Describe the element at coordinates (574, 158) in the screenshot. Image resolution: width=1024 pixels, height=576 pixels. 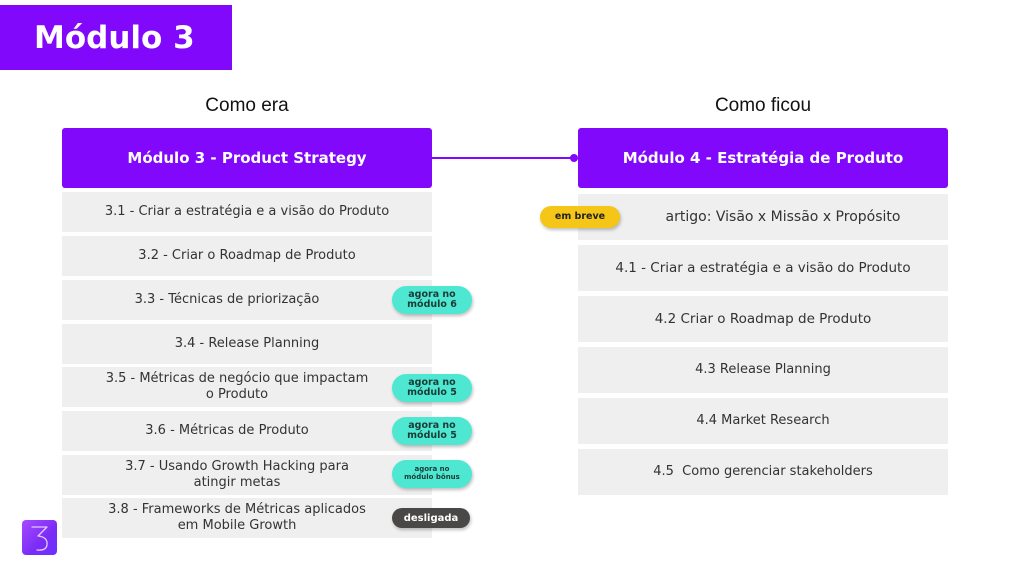
I see `connector-dot` at that location.